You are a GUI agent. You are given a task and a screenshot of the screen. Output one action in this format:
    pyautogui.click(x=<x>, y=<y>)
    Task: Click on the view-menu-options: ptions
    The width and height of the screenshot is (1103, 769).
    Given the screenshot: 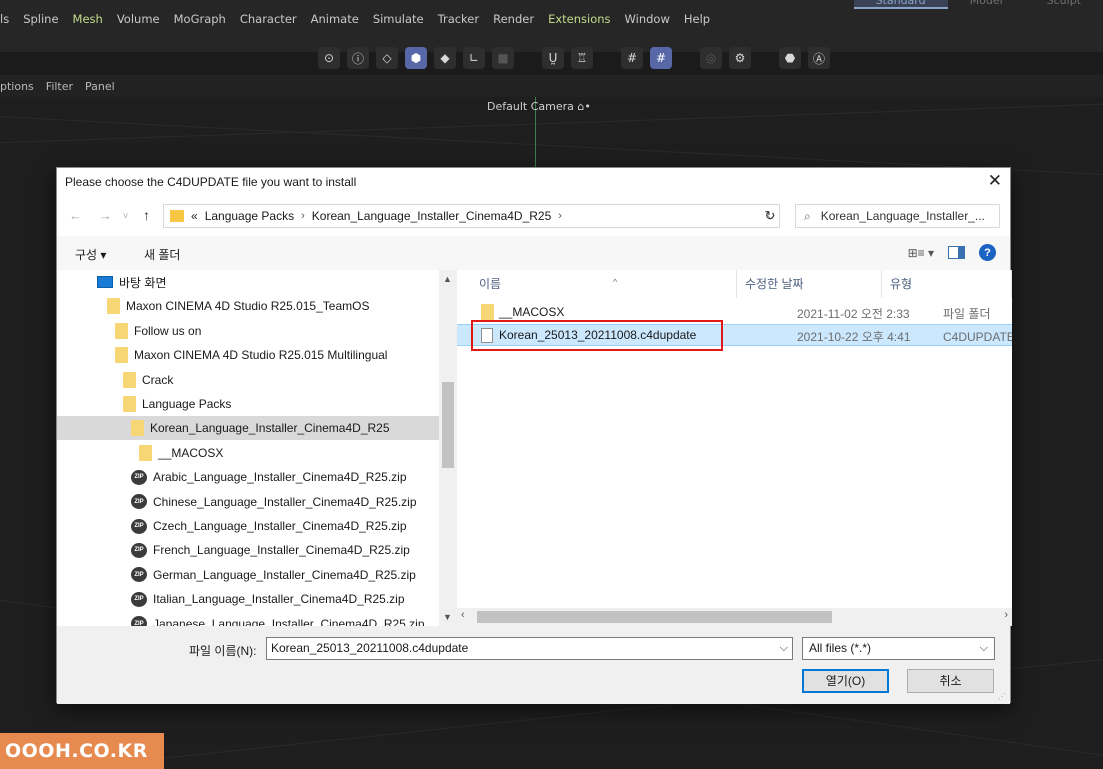 What is the action you would take?
    pyautogui.click(x=17, y=86)
    